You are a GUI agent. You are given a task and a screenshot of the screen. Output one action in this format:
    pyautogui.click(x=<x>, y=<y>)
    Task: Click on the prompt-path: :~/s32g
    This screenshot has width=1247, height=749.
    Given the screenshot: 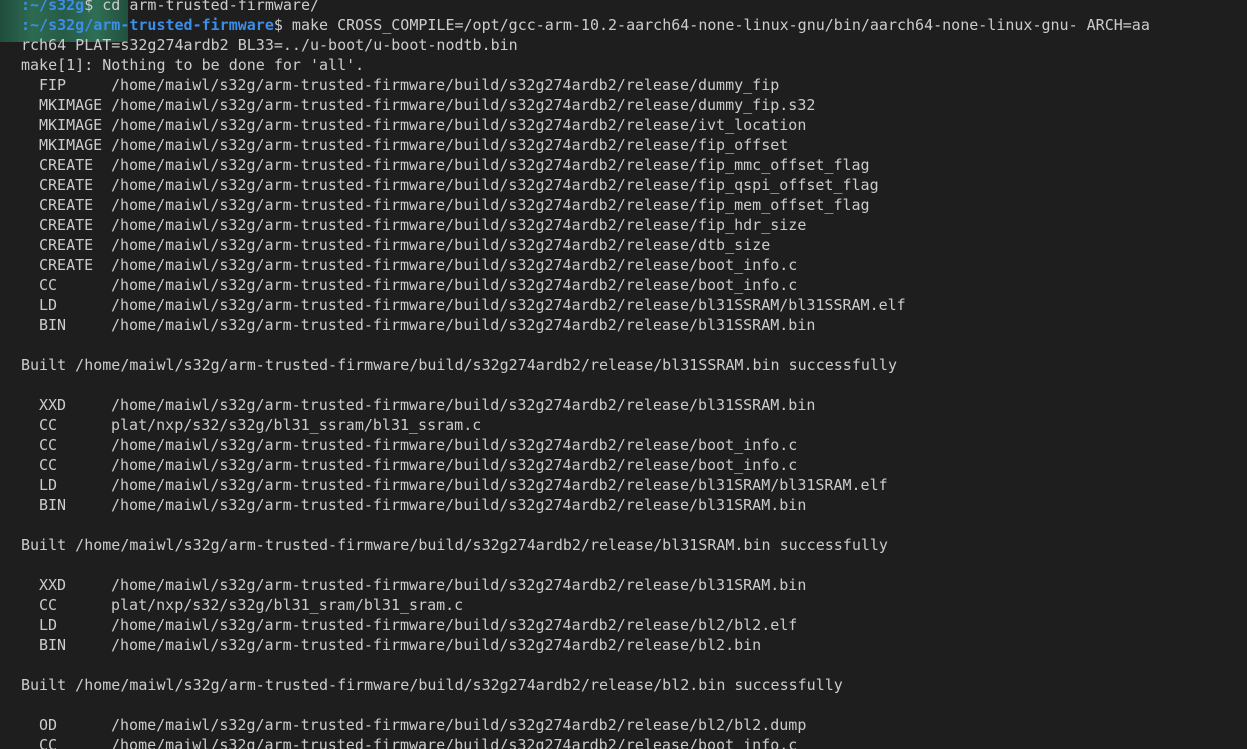 What is the action you would take?
    pyautogui.click(x=53, y=7)
    